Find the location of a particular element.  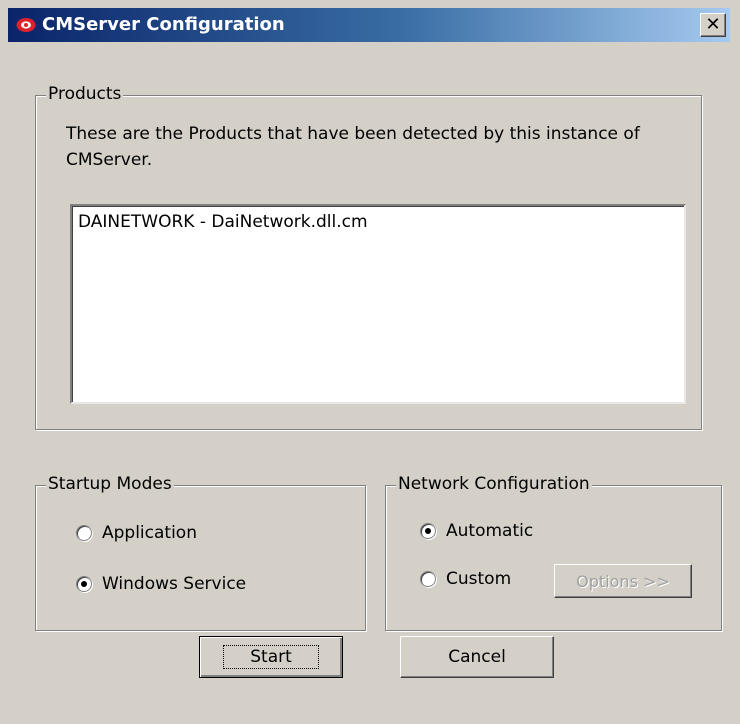

start-button: Start is located at coordinates (271, 657).